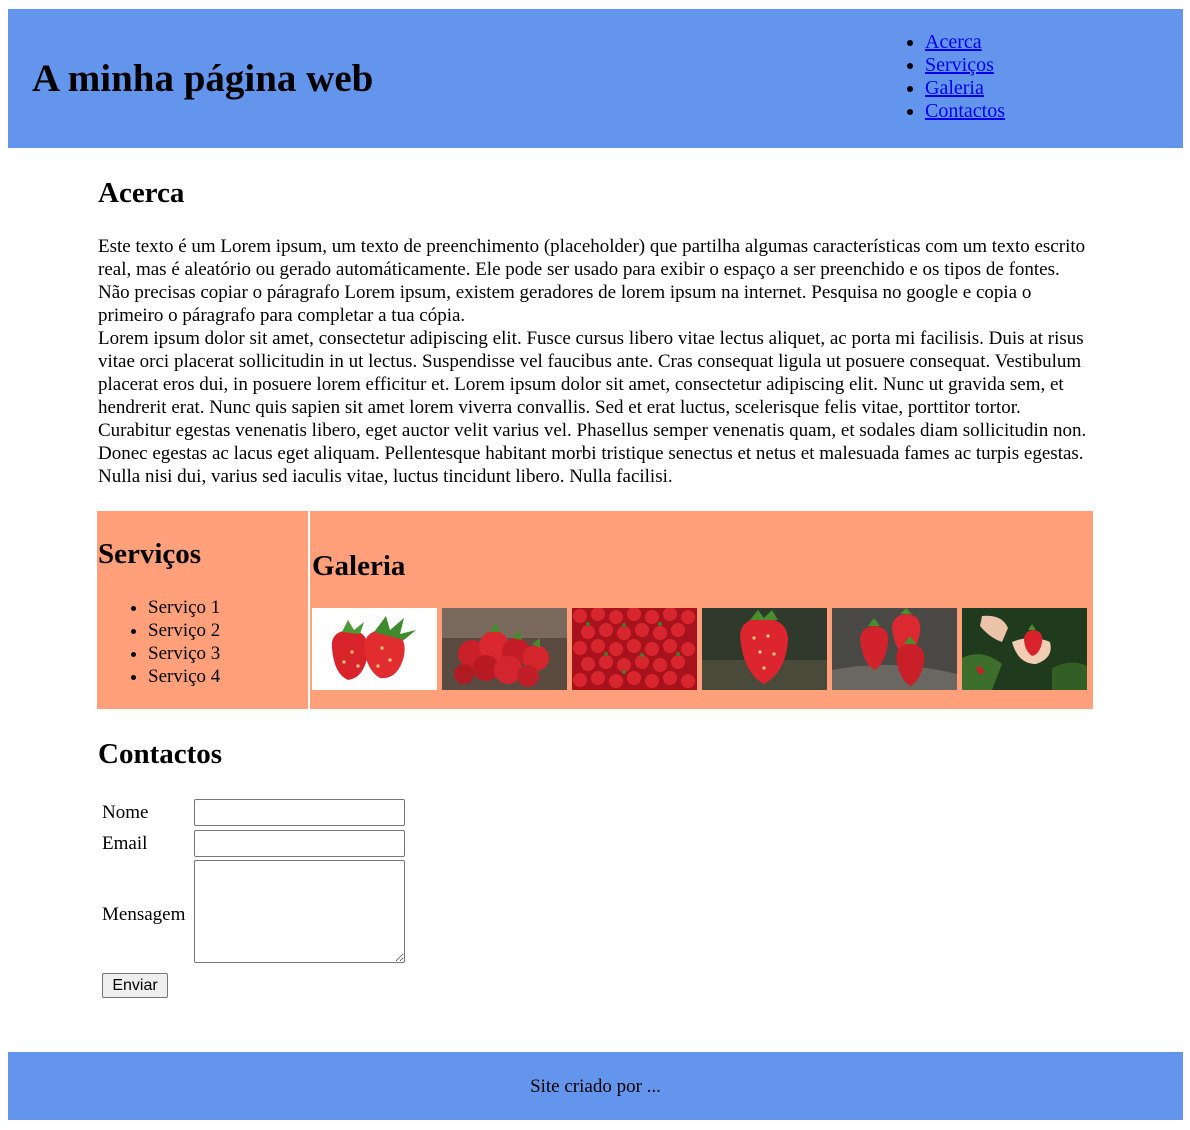 The image size is (1190, 1130). I want to click on email-label: Email, so click(125, 843).